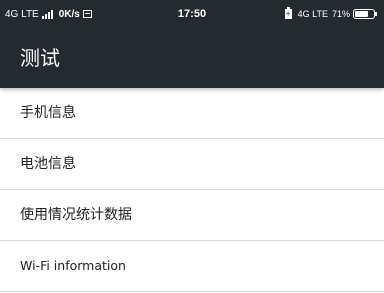 The height and width of the screenshot is (293, 384). I want to click on network-type-right-label: 4G LTE, so click(312, 14).